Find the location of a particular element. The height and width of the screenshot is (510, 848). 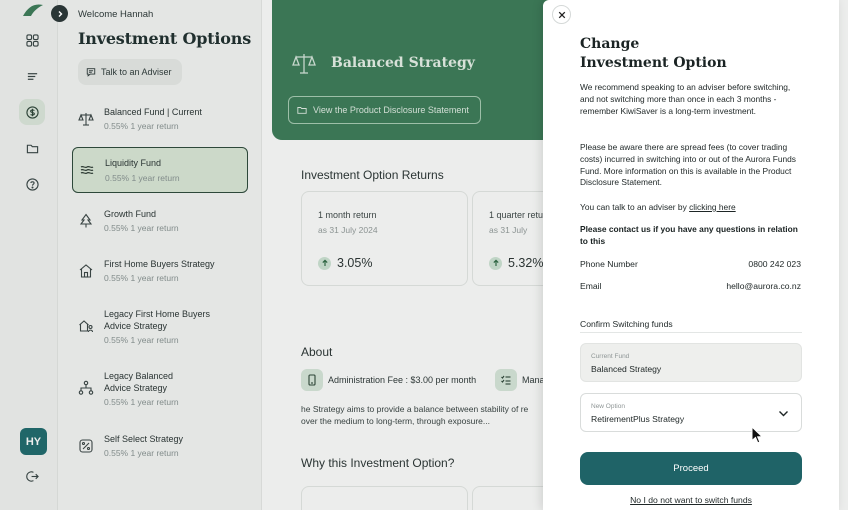

collapse-sidebar-button is located at coordinates (59, 13).